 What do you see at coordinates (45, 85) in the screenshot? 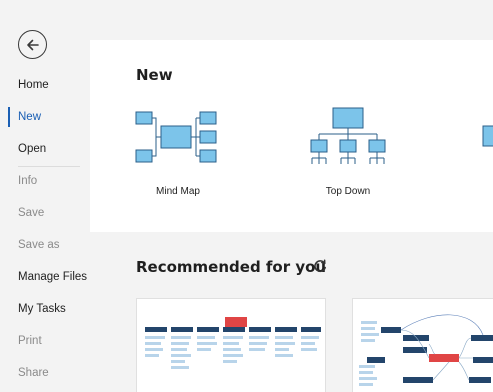
I see `nav-home: Home` at bounding box center [45, 85].